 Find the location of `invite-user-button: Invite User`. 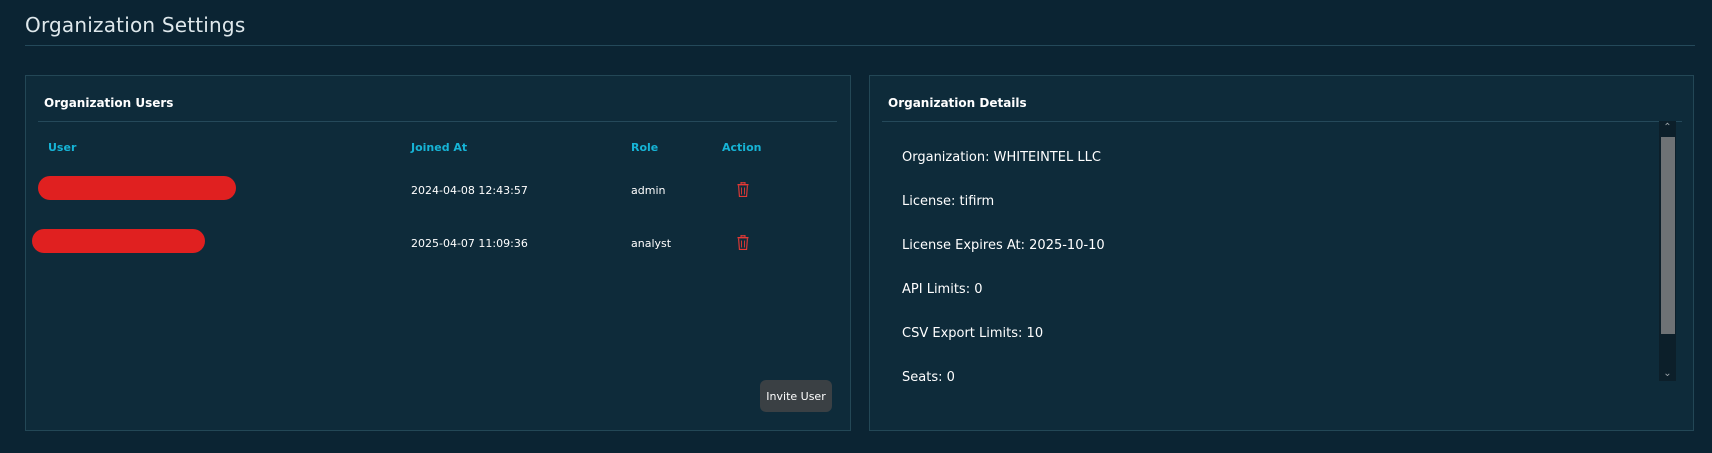

invite-user-button: Invite User is located at coordinates (796, 396).